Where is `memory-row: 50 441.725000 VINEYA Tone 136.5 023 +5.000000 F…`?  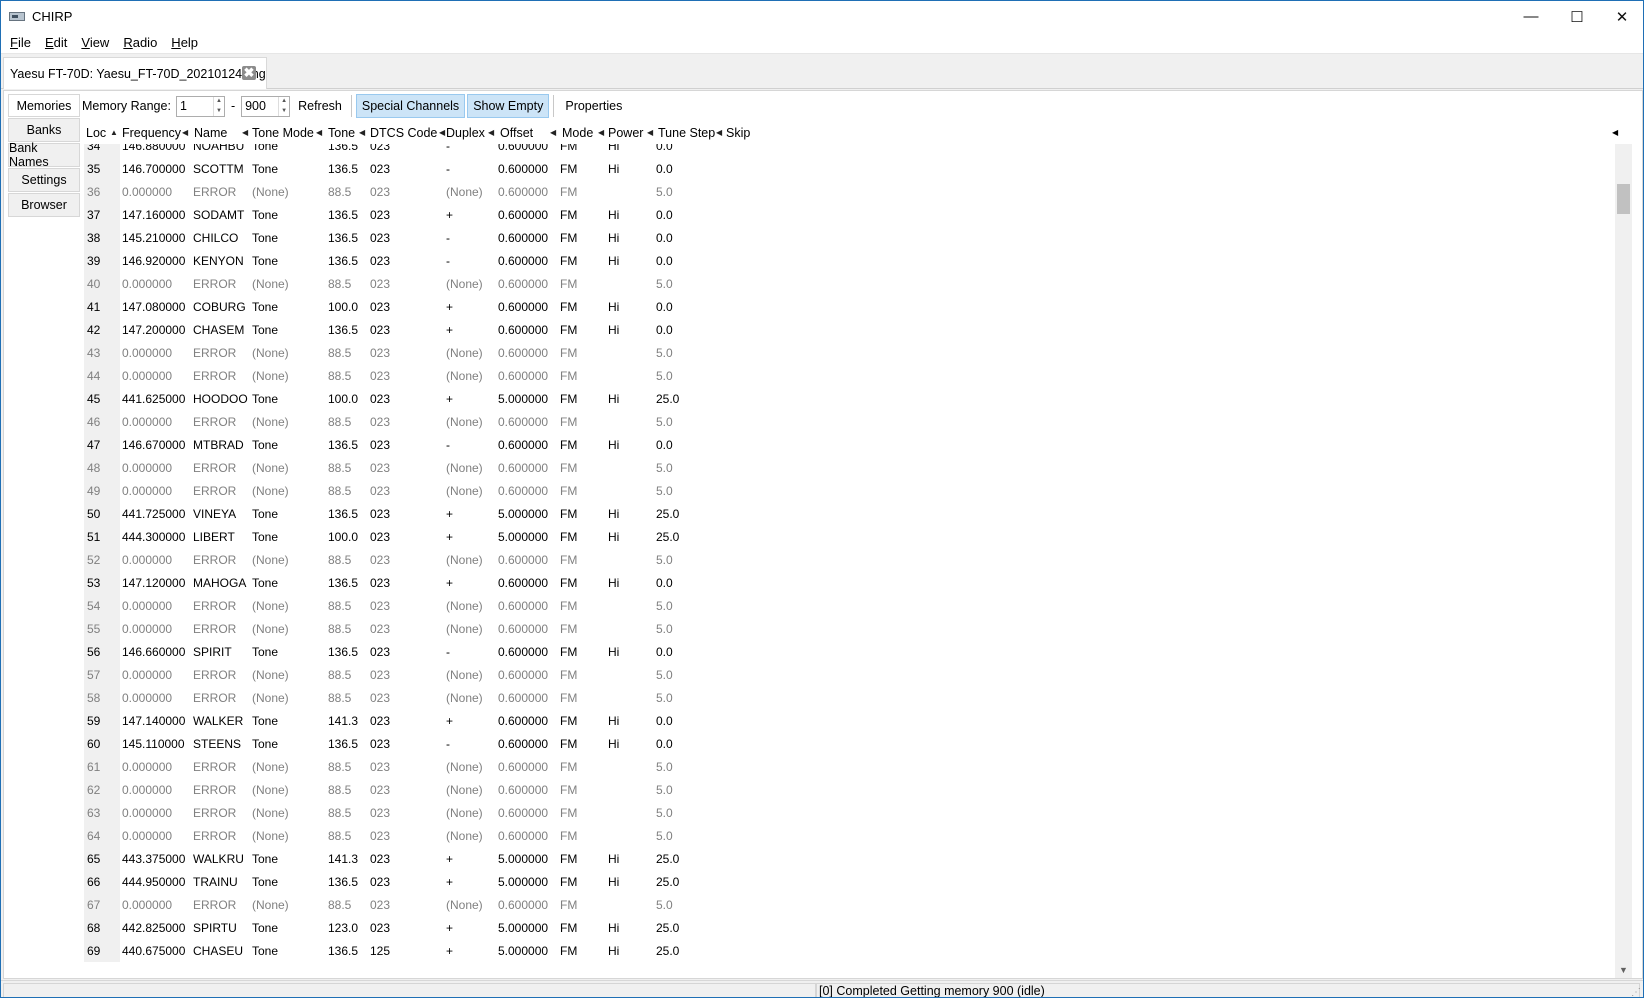
memory-row: 50 441.725000 VINEYA Tone 136.5 023 +5.000000 F… is located at coordinates (858, 513).